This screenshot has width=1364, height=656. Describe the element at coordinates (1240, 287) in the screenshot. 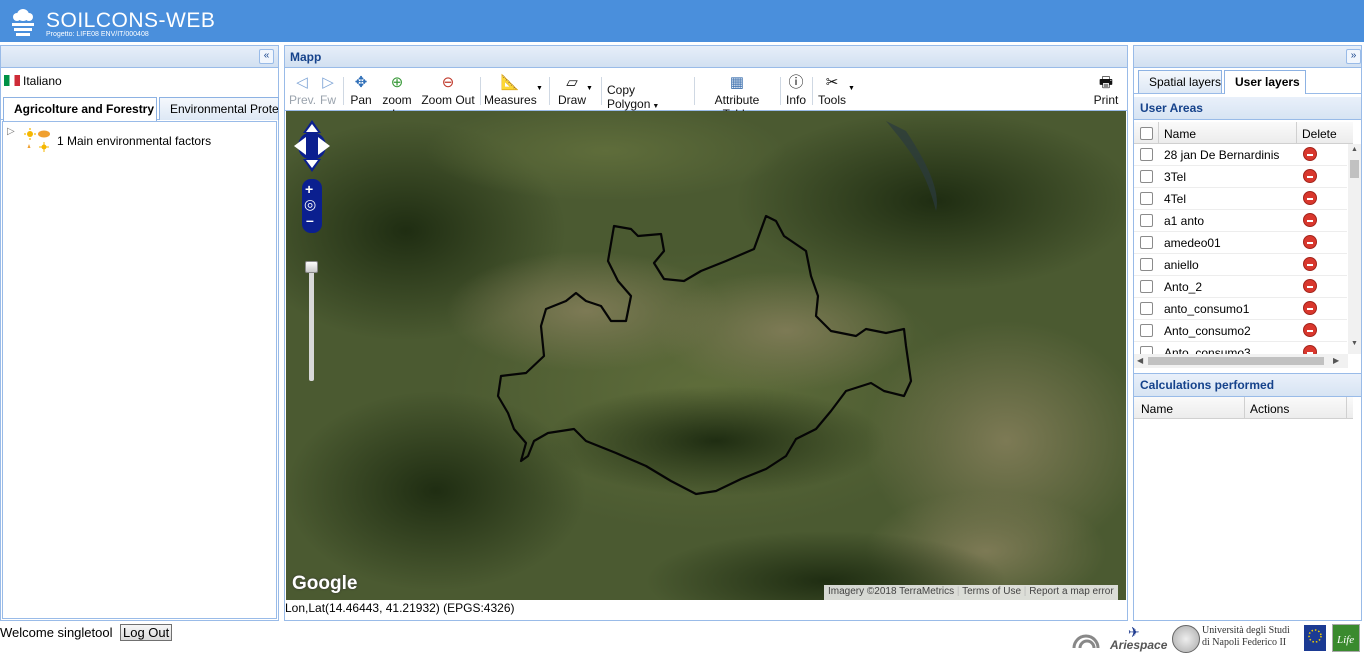

I see `table-row: Anto_2` at that location.